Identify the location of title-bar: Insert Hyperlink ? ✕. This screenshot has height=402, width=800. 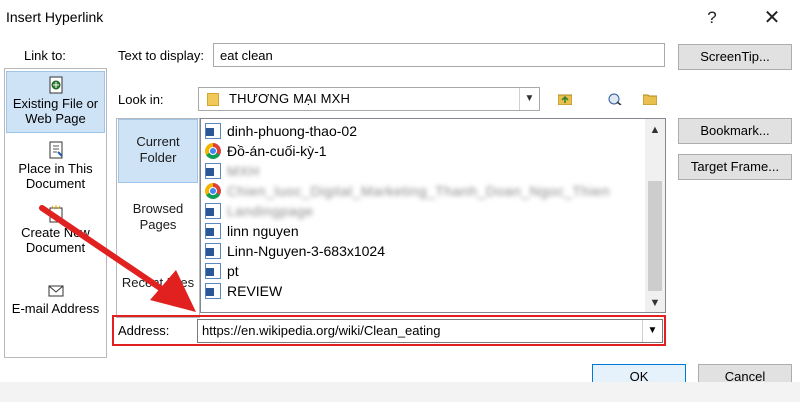
(400, 18).